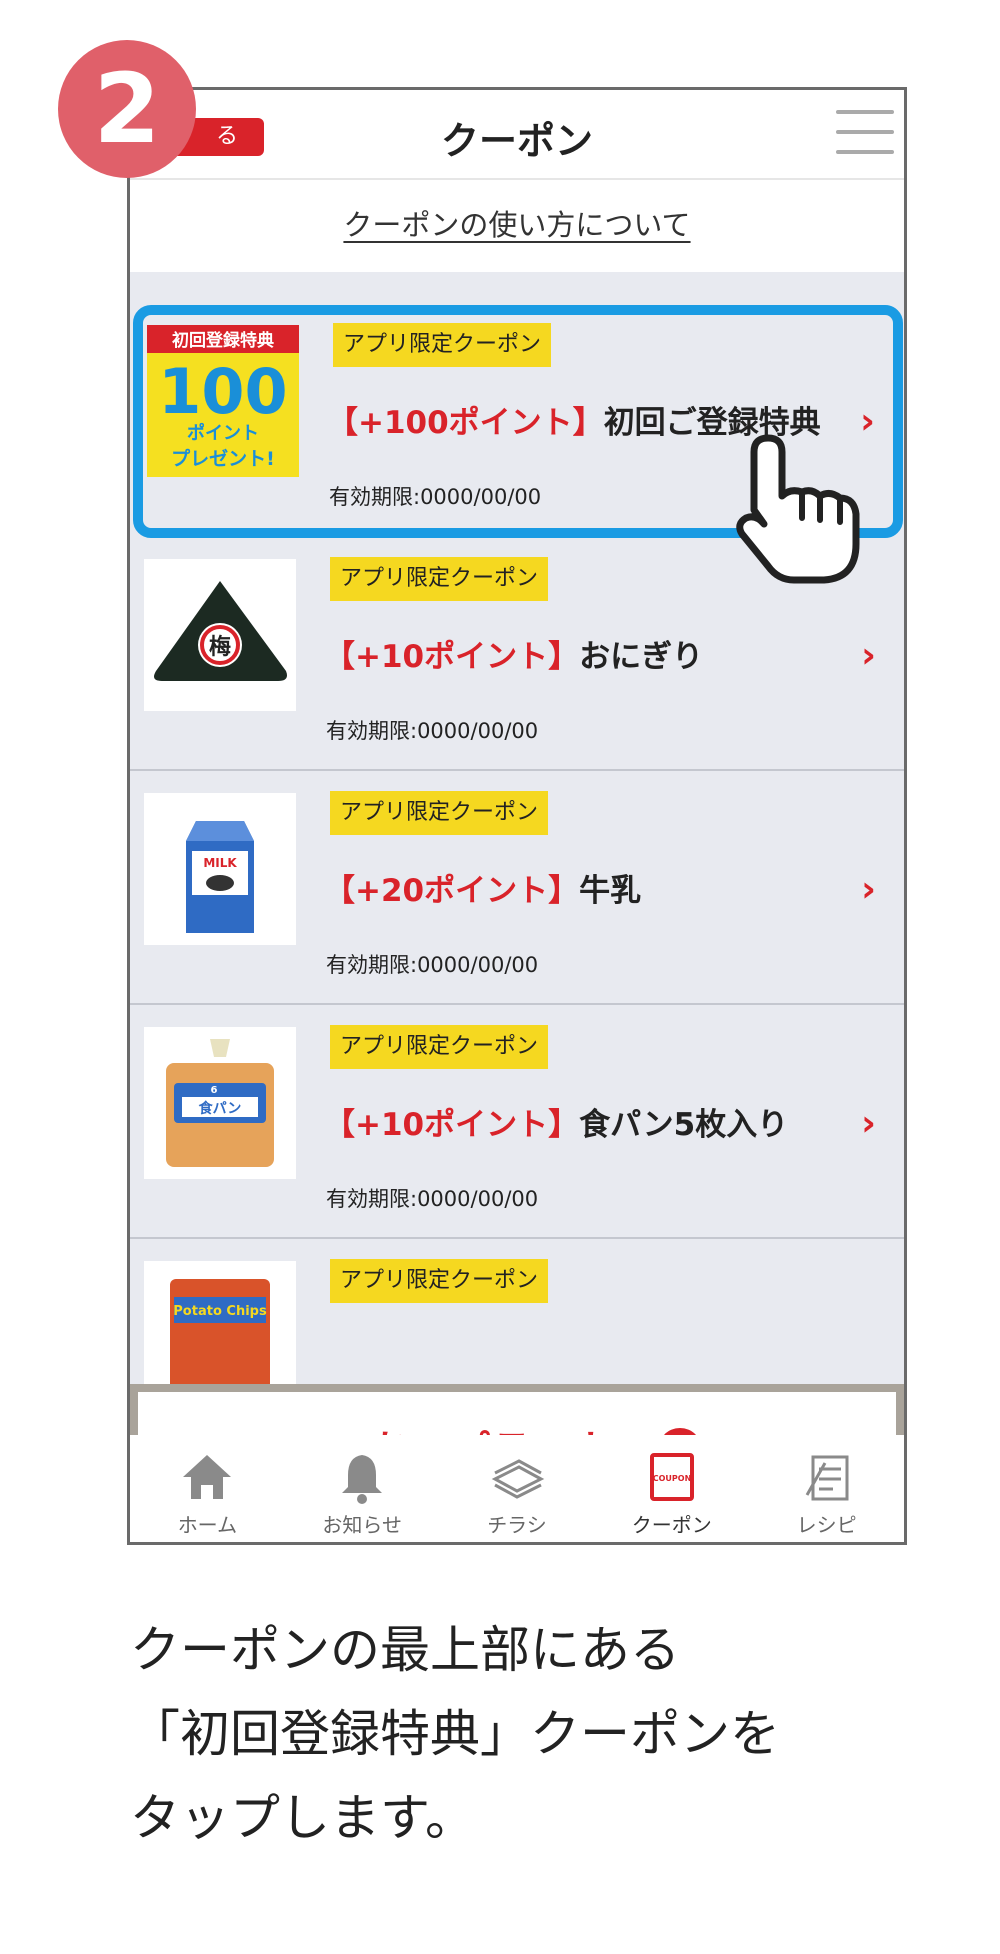 This screenshot has height=1954, width=1000. What do you see at coordinates (684, 1125) in the screenshot?
I see `coupon-name: 食パン5枚入り` at bounding box center [684, 1125].